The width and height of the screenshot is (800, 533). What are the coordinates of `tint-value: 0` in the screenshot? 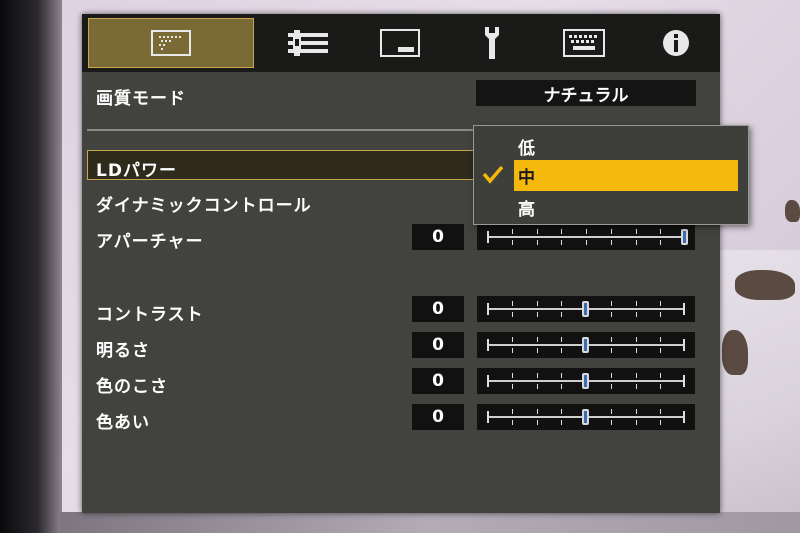 It's located at (438, 417).